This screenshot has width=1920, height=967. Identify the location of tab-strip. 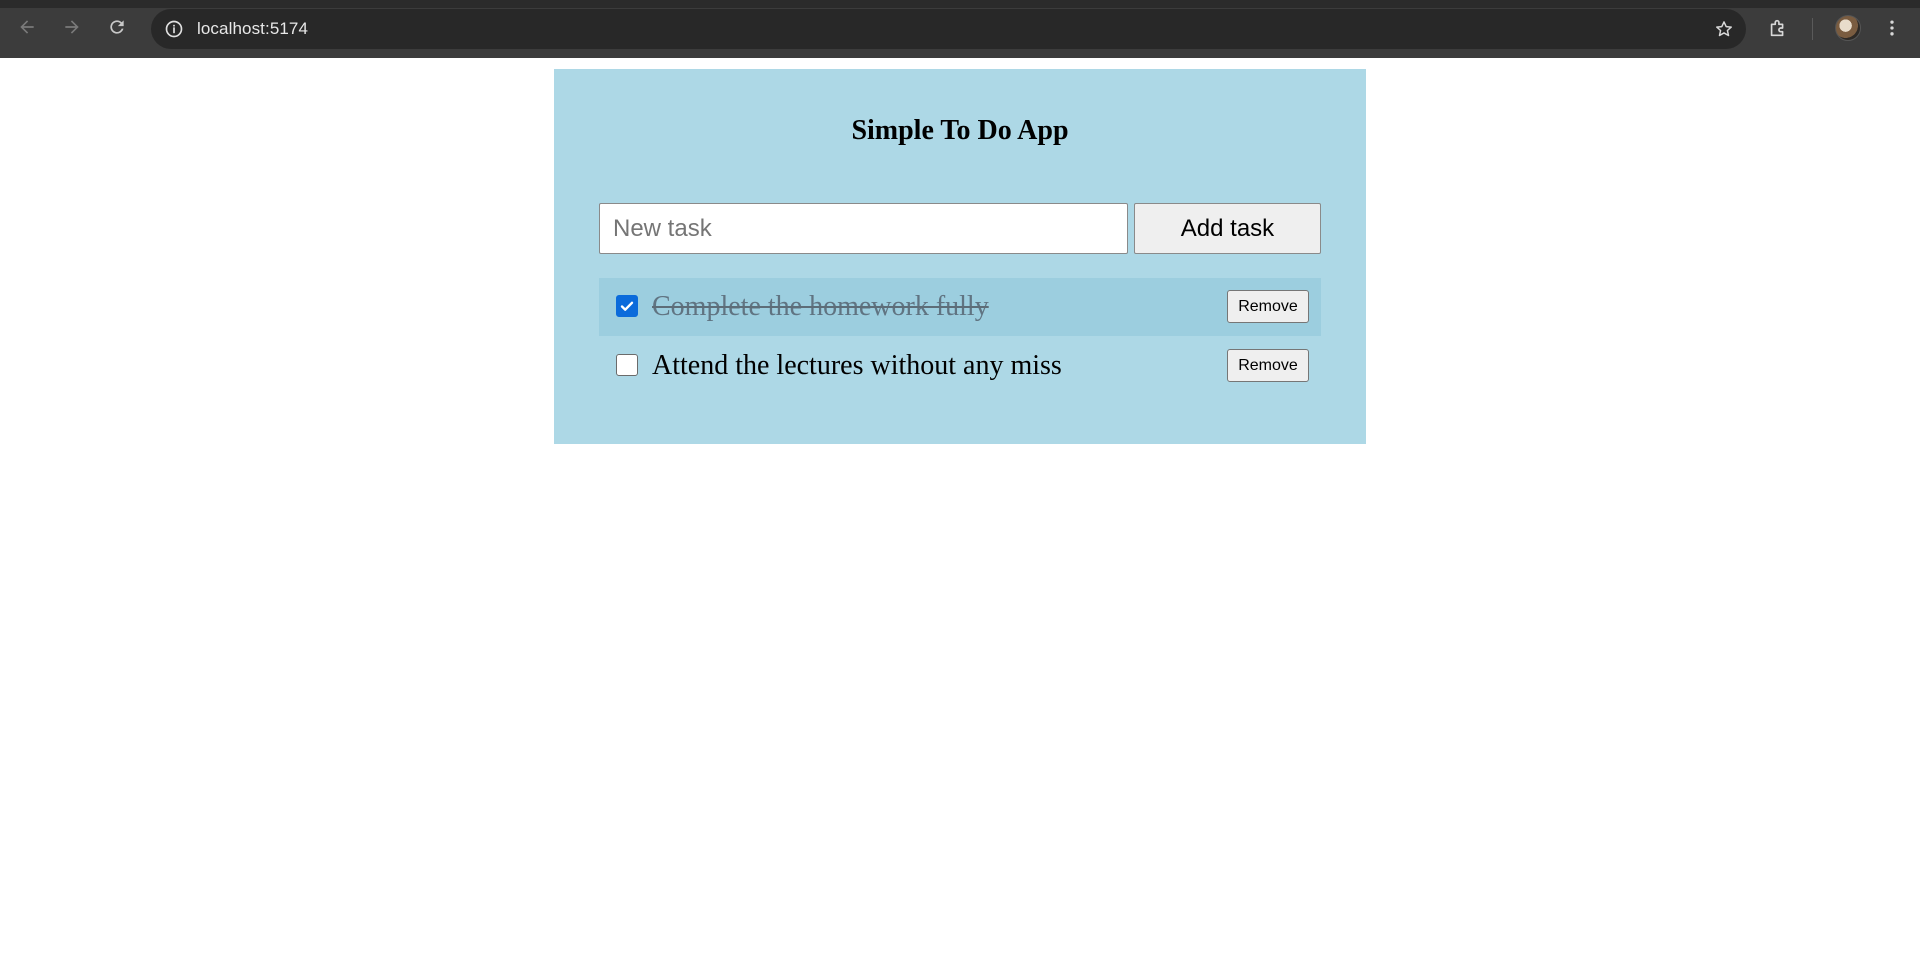
(960, 4).